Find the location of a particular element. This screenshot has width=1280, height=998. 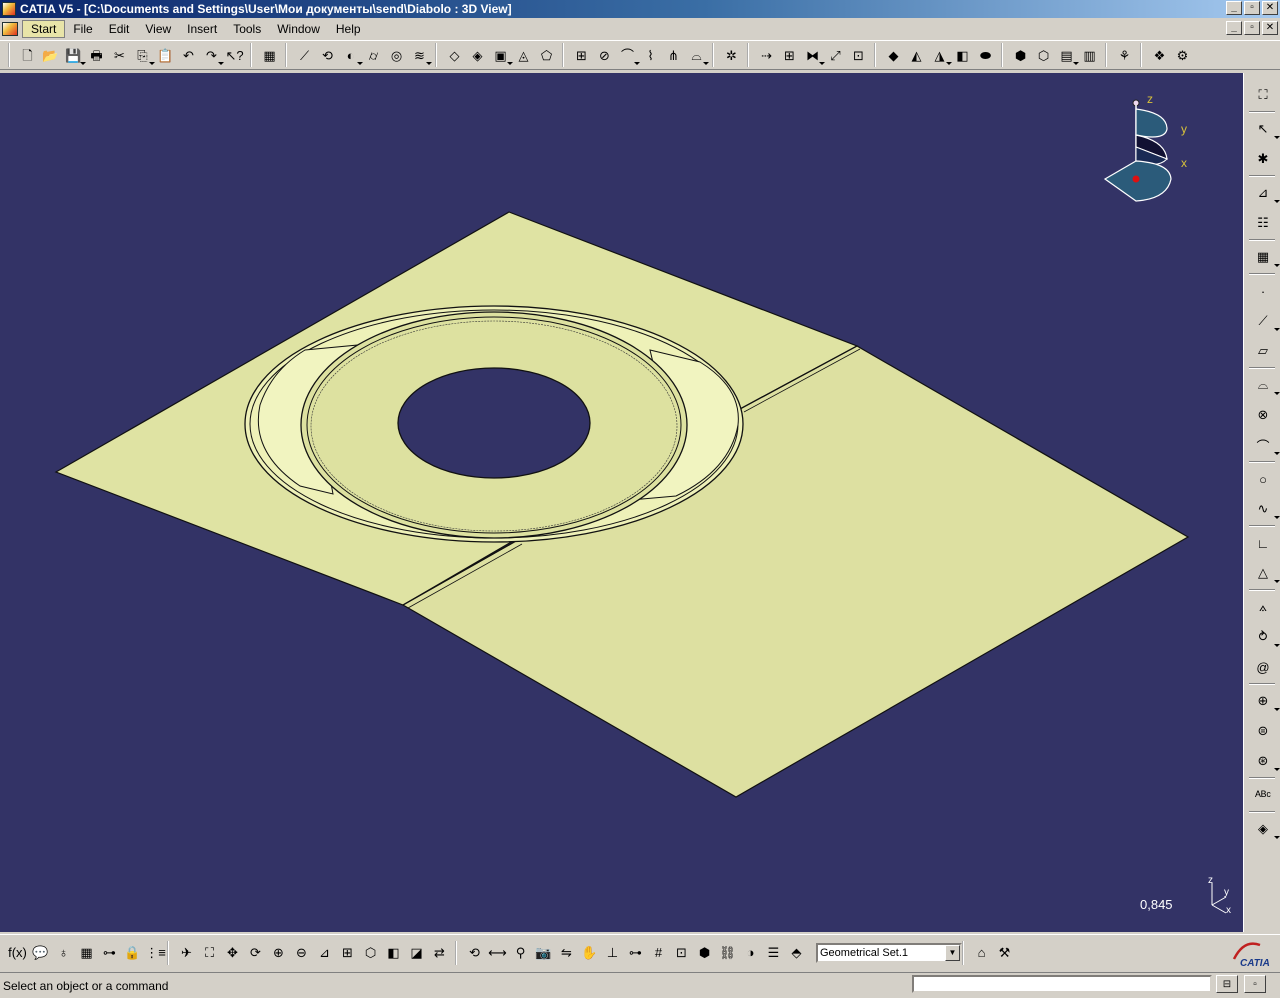

iso-view-icon: ⬡ is located at coordinates (370, 953).